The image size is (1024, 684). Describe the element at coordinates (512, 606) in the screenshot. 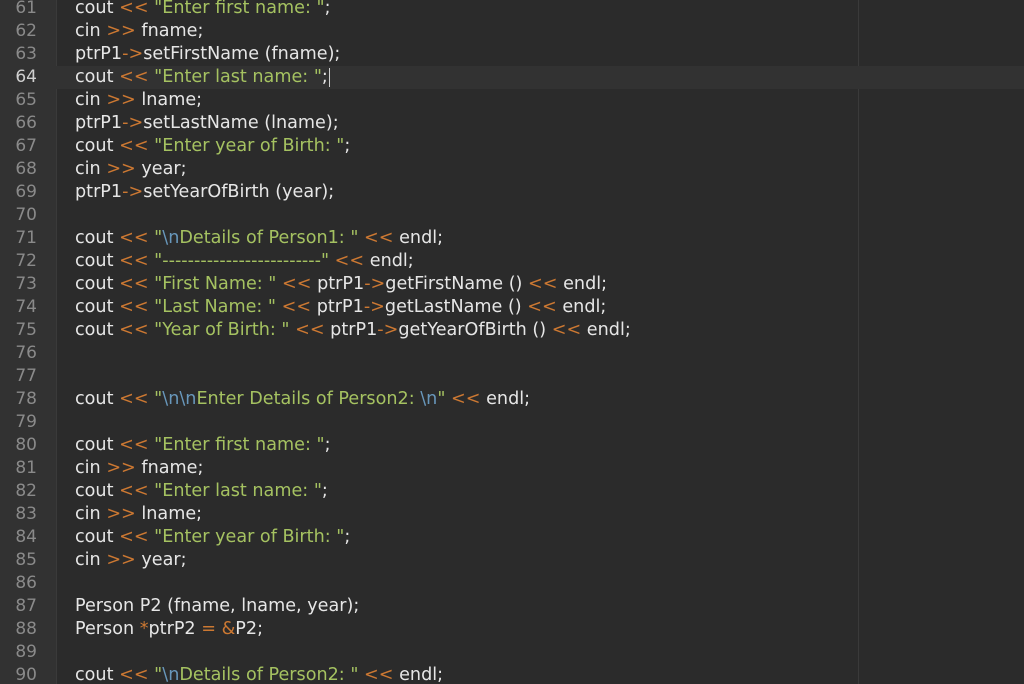

I see `code-line: 87 Person P2 (fname, lname, year);` at that location.